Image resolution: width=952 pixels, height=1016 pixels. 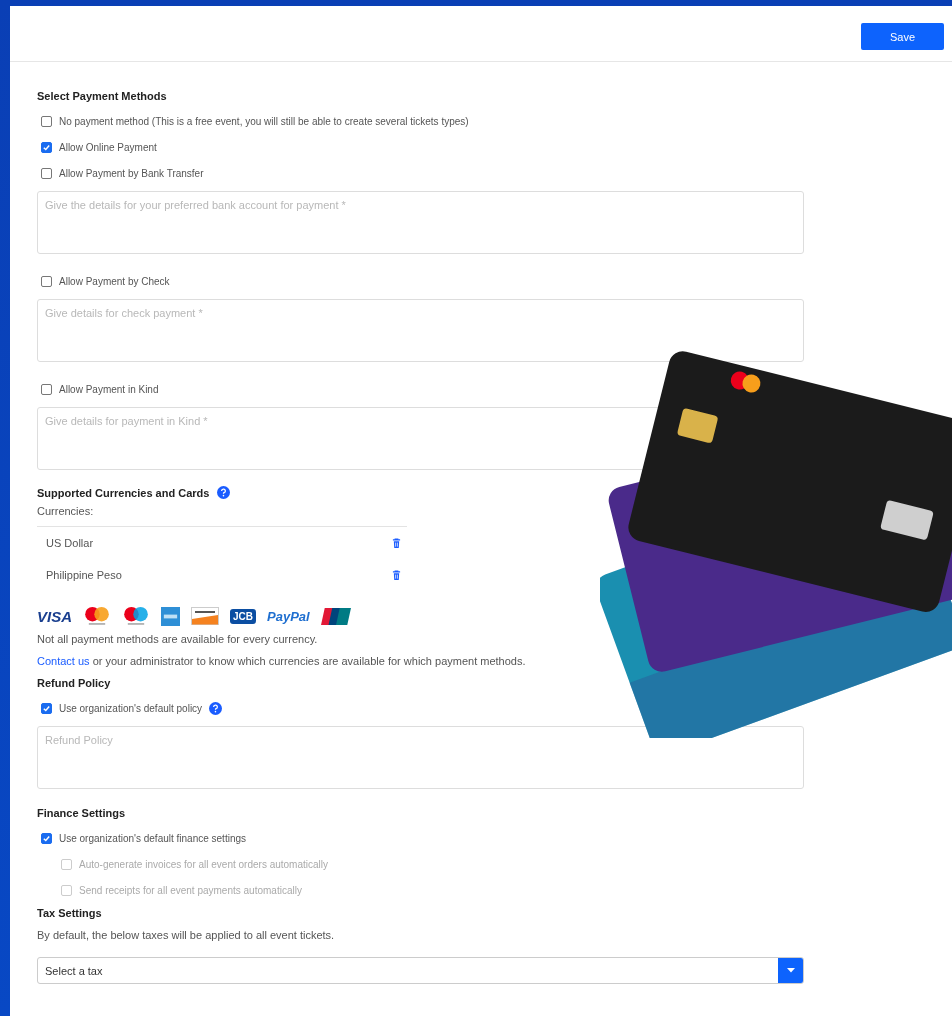 What do you see at coordinates (74, 683) in the screenshot?
I see `section-heading: Refund Policy` at bounding box center [74, 683].